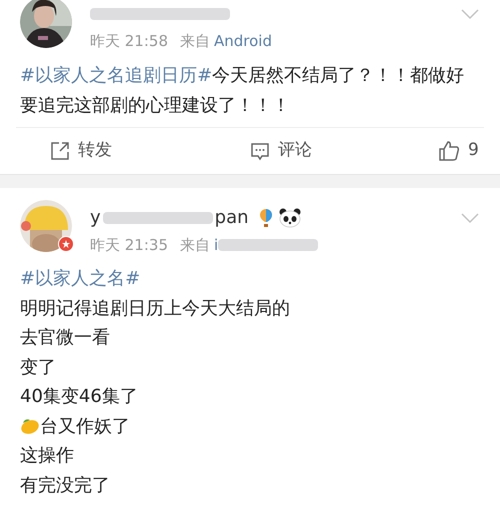 The height and width of the screenshot is (516, 500). What do you see at coordinates (129, 245) in the screenshot?
I see `post-time: 昨天 21:35` at bounding box center [129, 245].